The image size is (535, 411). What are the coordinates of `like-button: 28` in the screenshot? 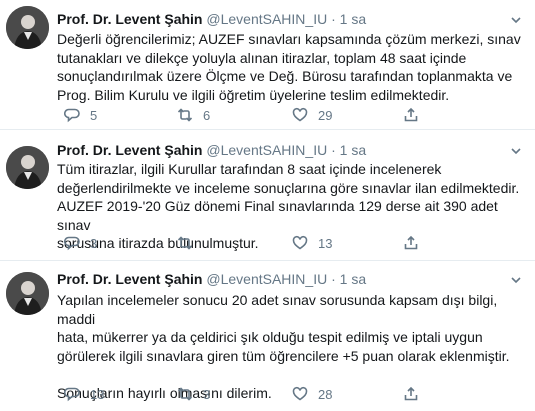 It's located at (312, 394).